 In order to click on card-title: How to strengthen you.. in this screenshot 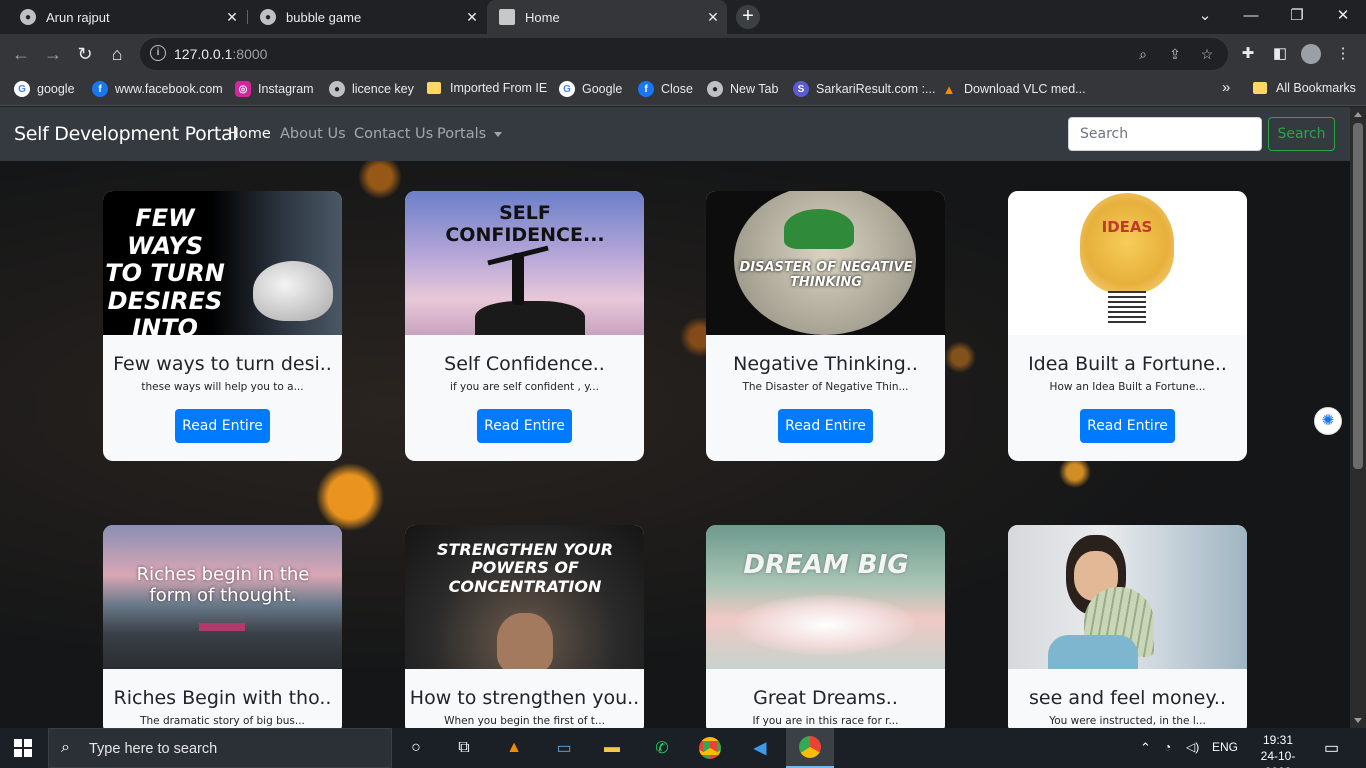, I will do `click(524, 698)`.